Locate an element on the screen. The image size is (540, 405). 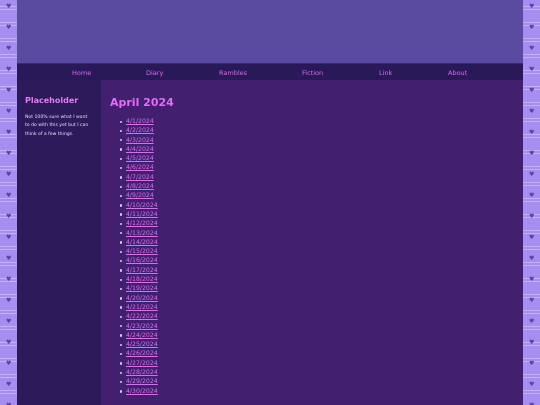
post-link: 4/1/2024 is located at coordinates (140, 121).